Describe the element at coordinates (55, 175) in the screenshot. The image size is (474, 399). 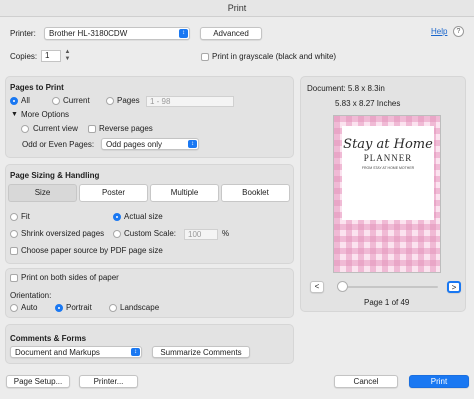
I see `sizing-heading: Page Sizing & Handling` at that location.